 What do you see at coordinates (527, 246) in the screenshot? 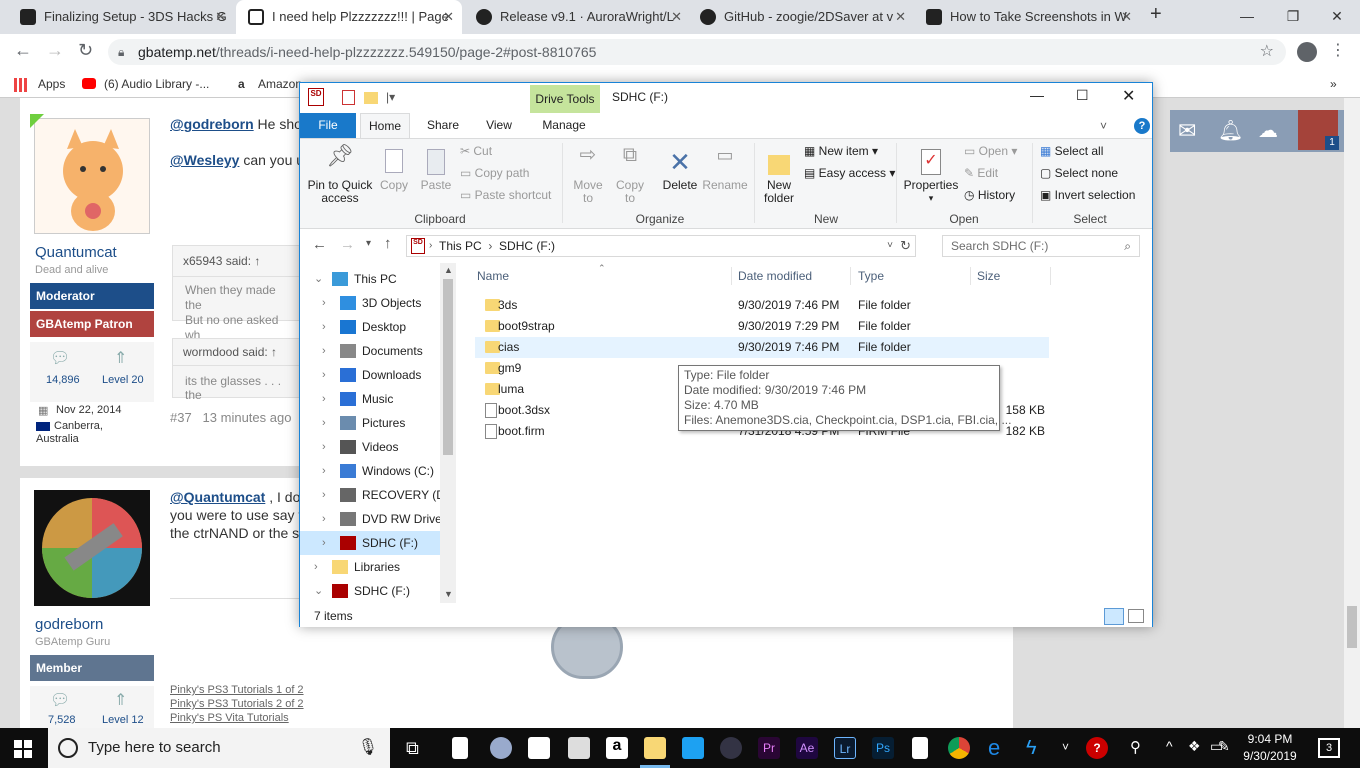
I see `breadcrumb-sdhc: SDHC (F:)` at bounding box center [527, 246].